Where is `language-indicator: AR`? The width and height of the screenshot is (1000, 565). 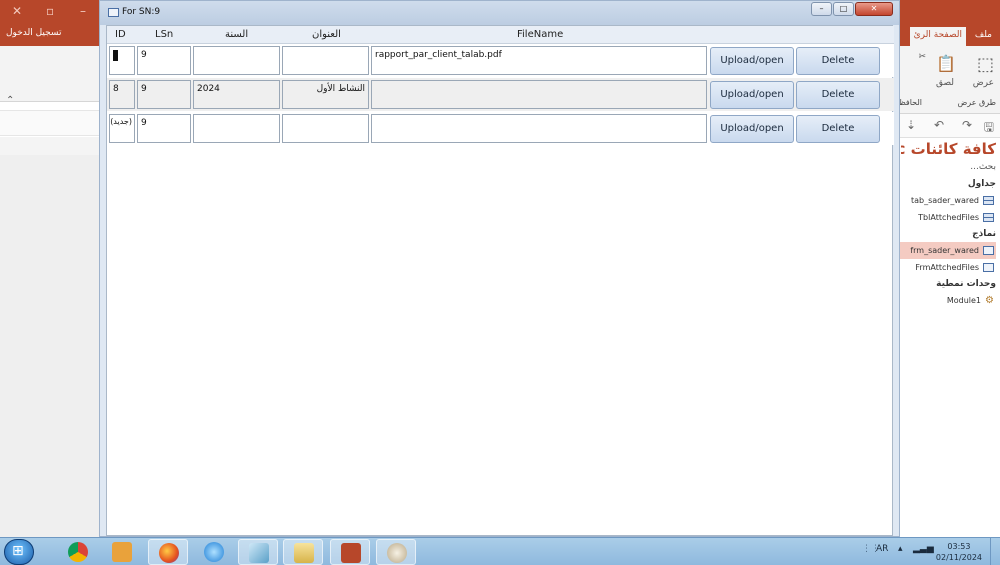
language-indicator: AR is located at coordinates (882, 549).